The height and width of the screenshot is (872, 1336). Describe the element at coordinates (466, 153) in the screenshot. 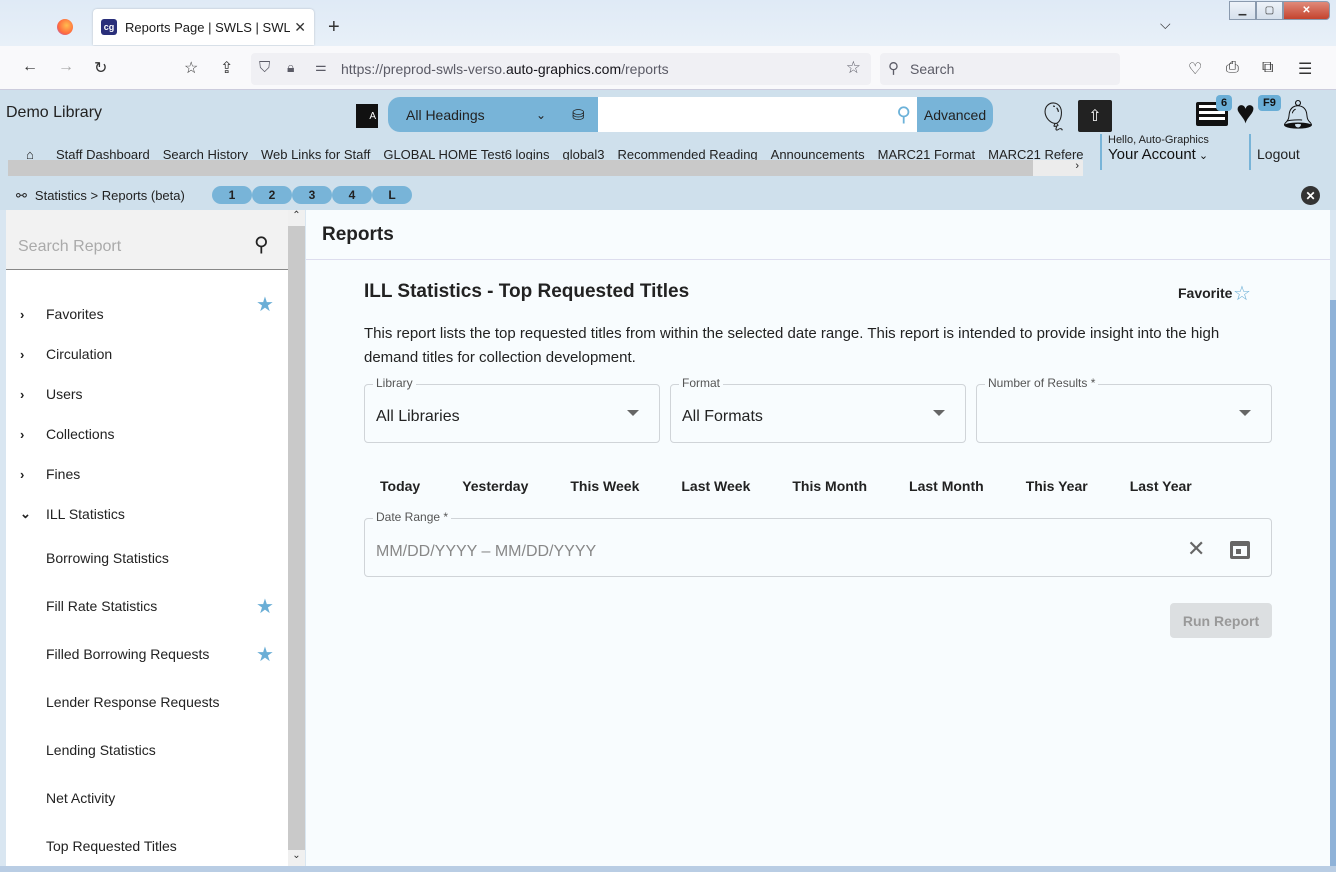

I see `quick-link: GLOBAL HOME Test6 logins` at that location.